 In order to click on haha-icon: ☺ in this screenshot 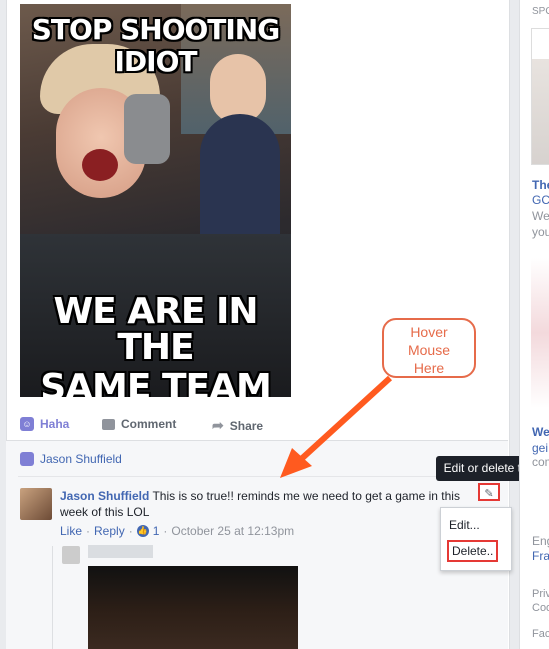, I will do `click(27, 424)`.